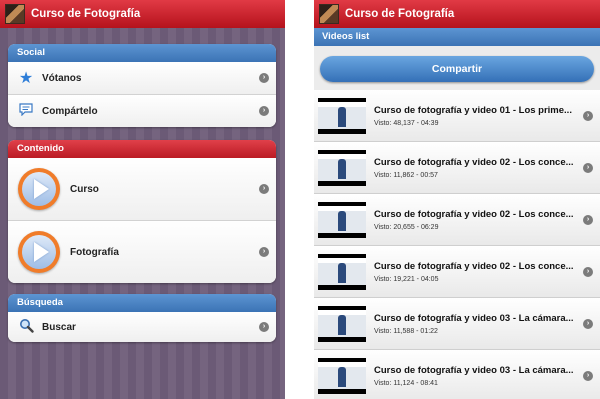 The image size is (600, 399). What do you see at coordinates (142, 252) in the screenshot?
I see `menu-item-fotografia: Fotografía ›` at bounding box center [142, 252].